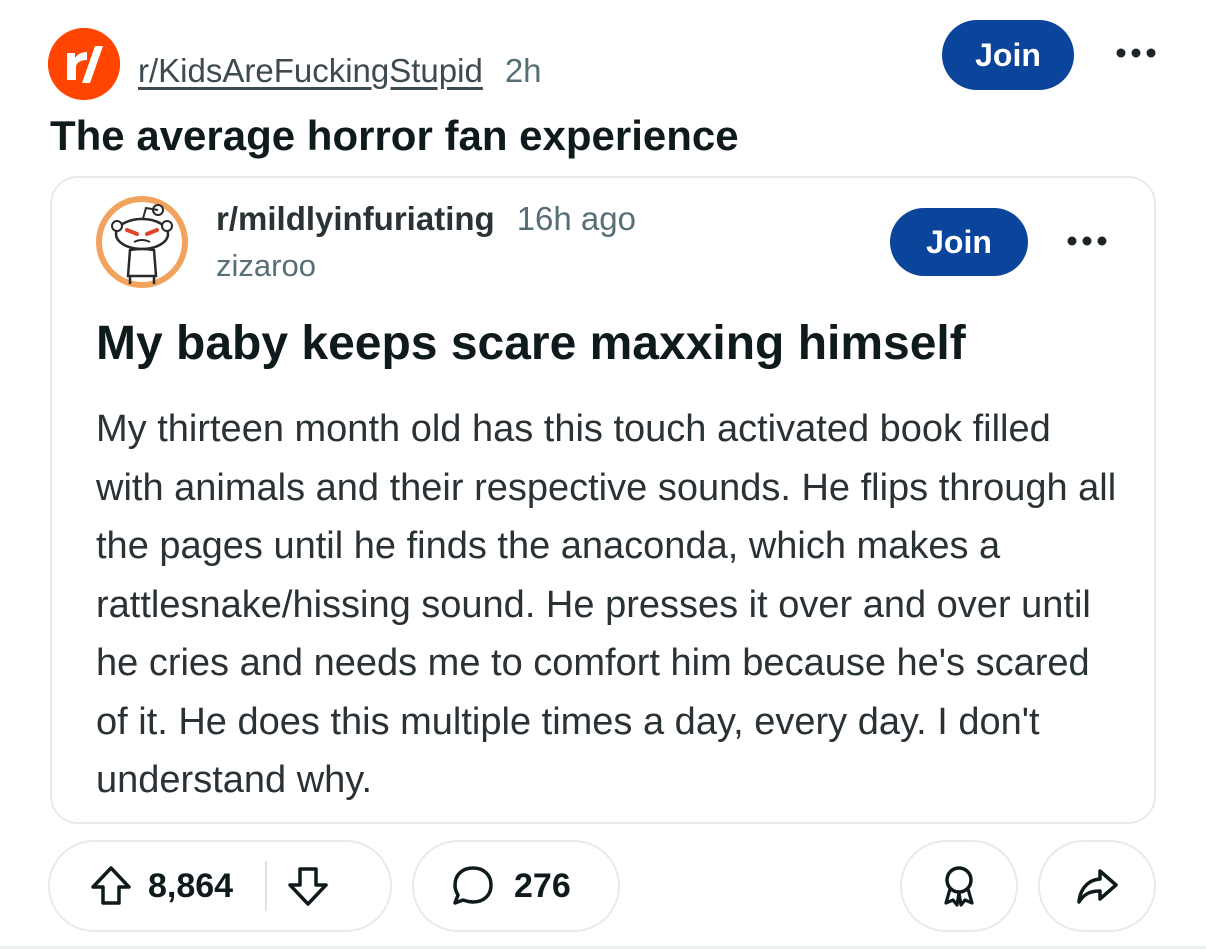  Describe the element at coordinates (308, 886) in the screenshot. I see `downvote-arrow-icon` at that location.